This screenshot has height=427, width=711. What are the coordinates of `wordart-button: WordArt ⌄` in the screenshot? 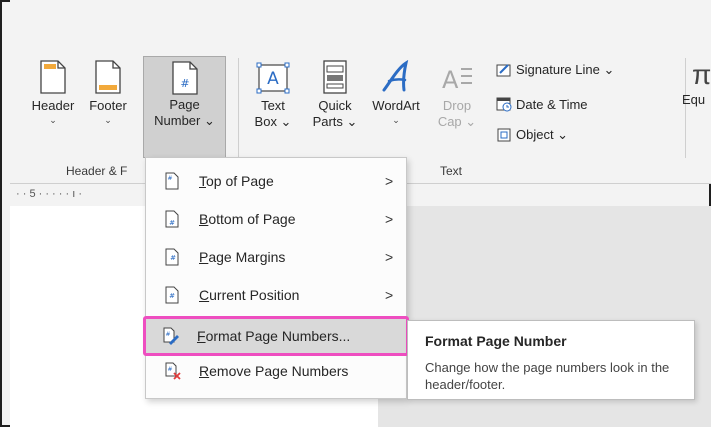 It's located at (396, 108).